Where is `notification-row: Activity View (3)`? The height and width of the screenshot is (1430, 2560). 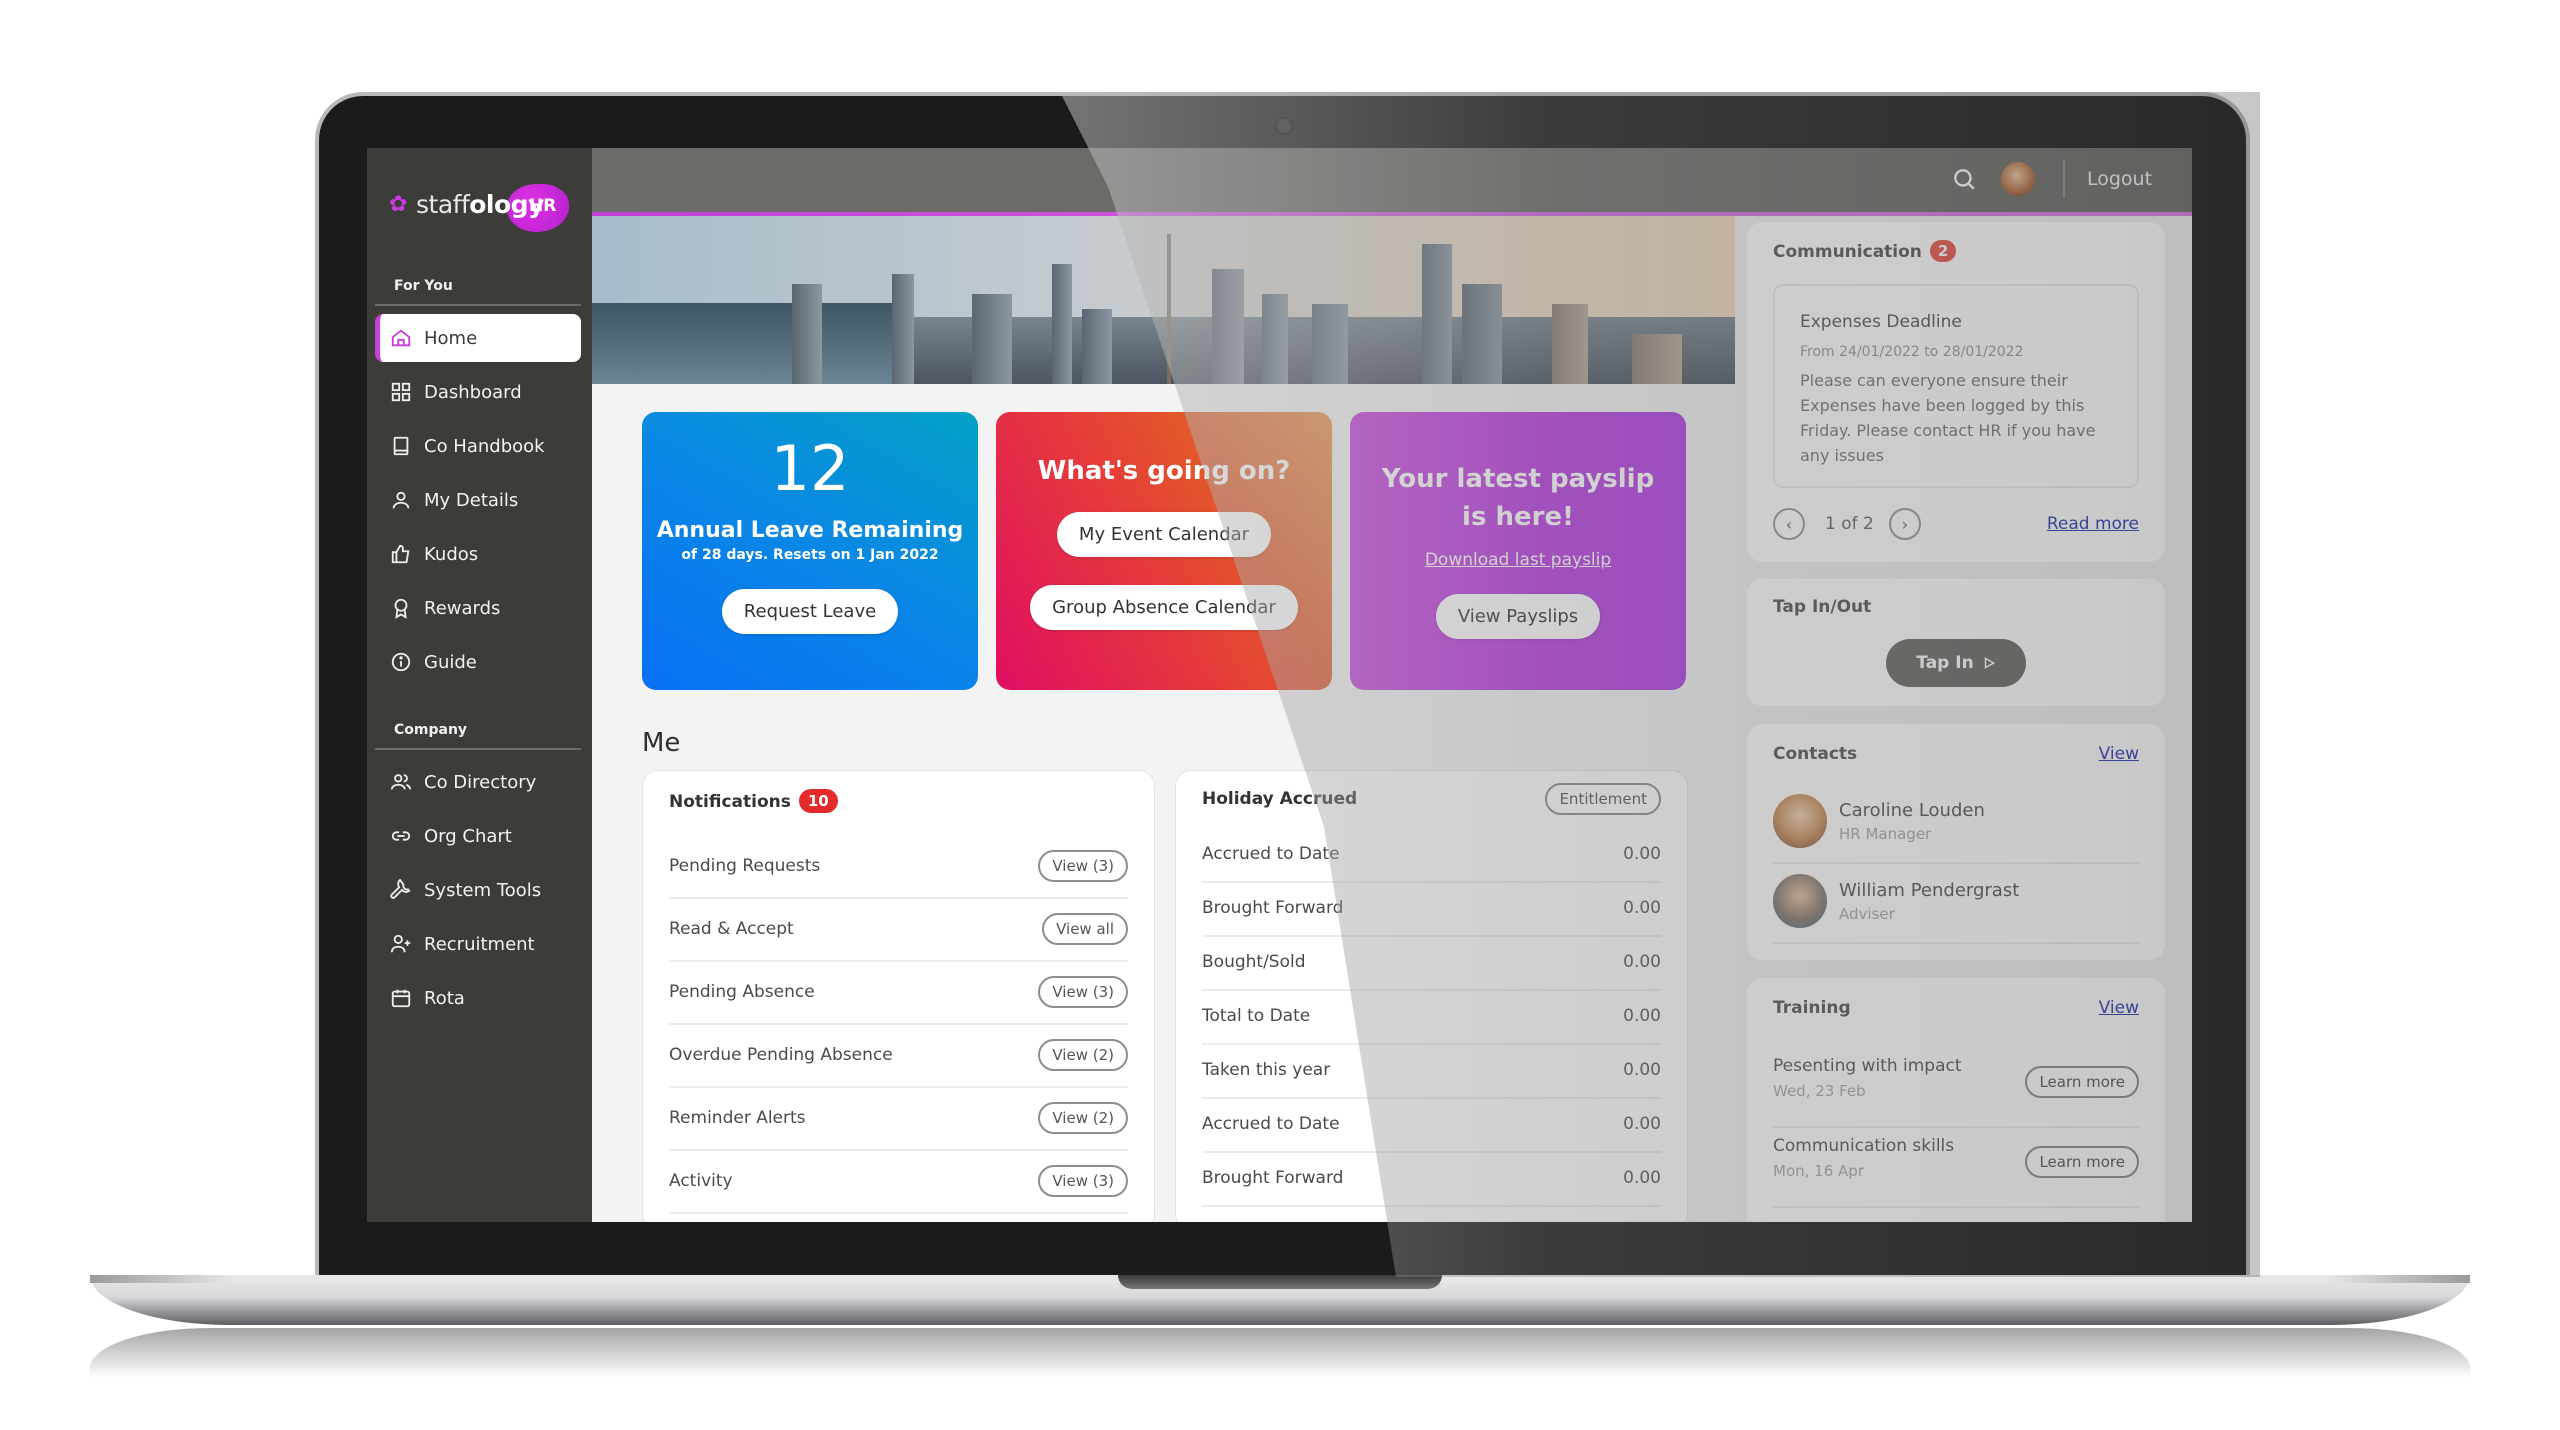
notification-row: Activity View (3) is located at coordinates (898, 1182).